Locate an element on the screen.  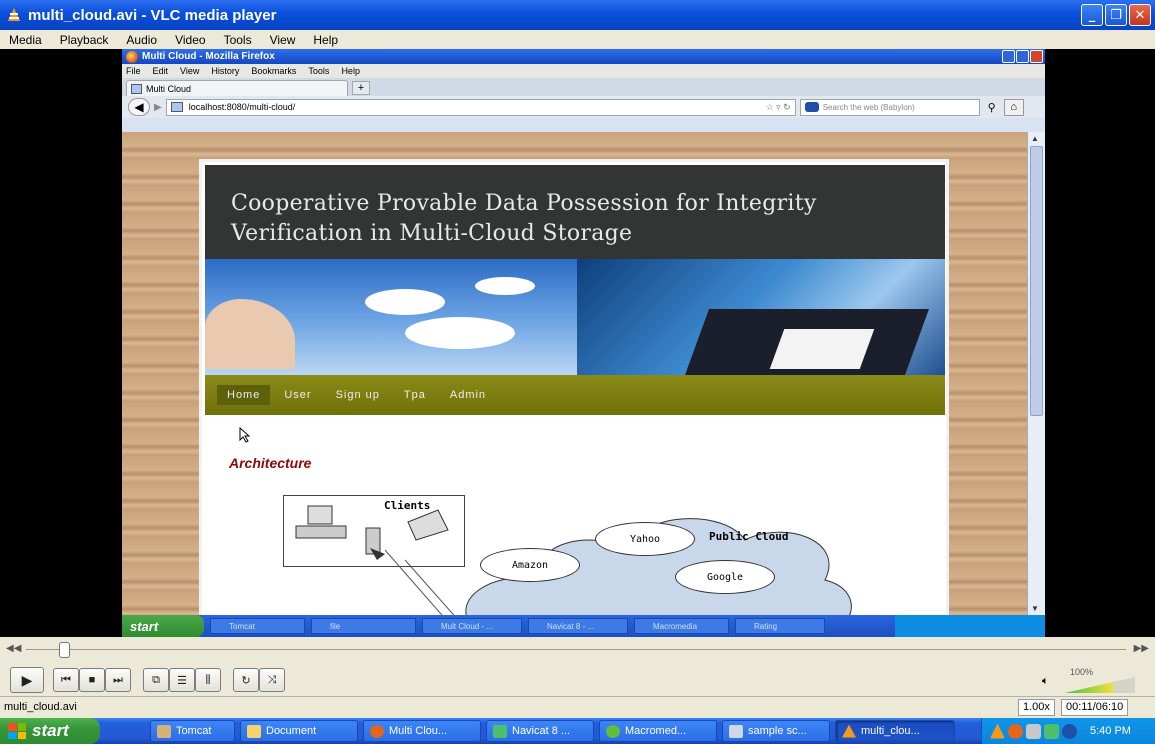
menu-view: View is located at coordinates (283, 40).